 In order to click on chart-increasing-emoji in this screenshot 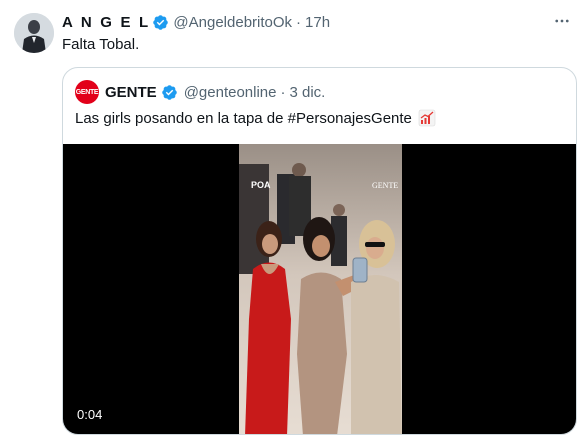, I will do `click(427, 118)`.